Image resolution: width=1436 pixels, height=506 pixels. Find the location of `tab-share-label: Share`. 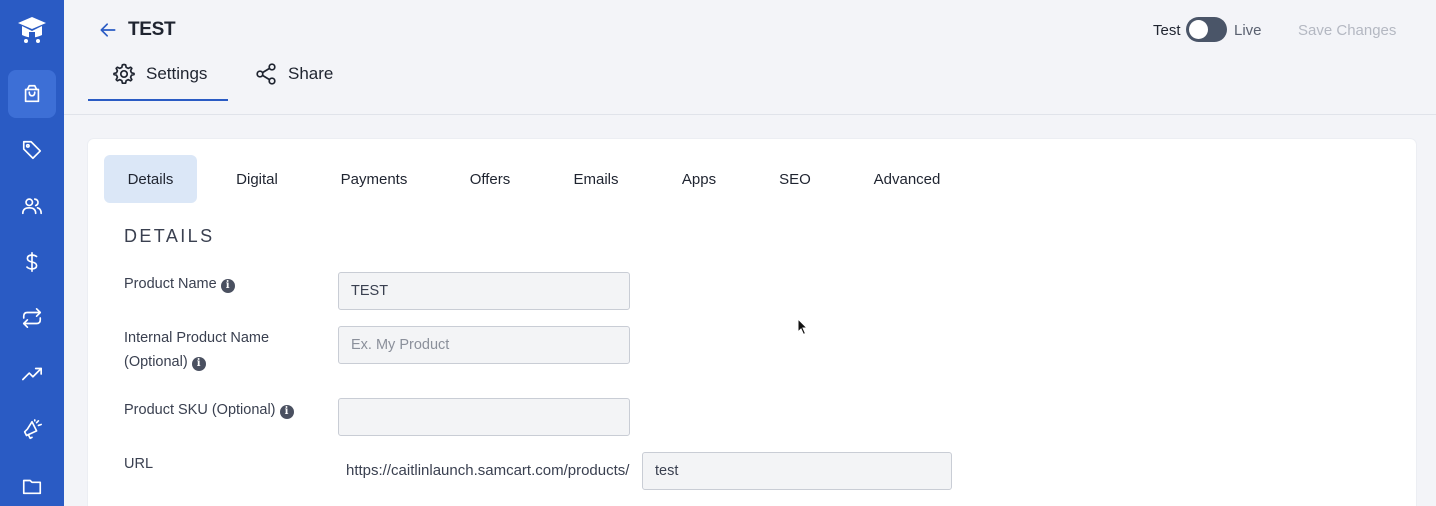

tab-share-label: Share is located at coordinates (311, 73).